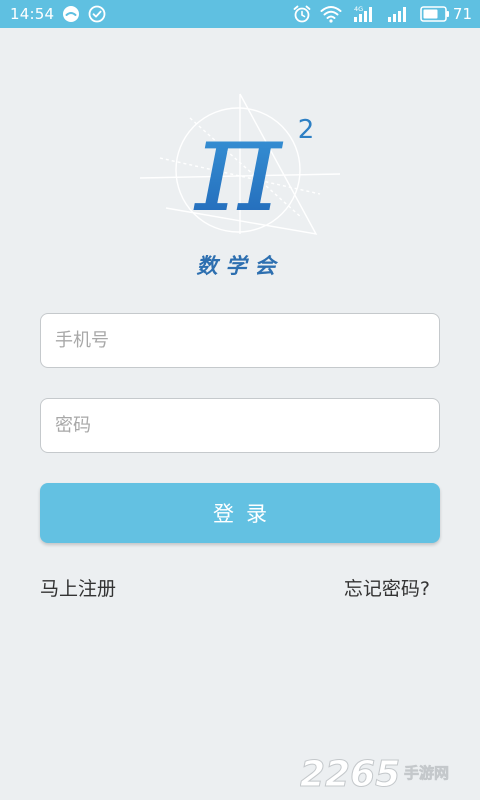 The height and width of the screenshot is (800, 480). What do you see at coordinates (71, 14) in the screenshot?
I see `chat-bubble-icon` at bounding box center [71, 14].